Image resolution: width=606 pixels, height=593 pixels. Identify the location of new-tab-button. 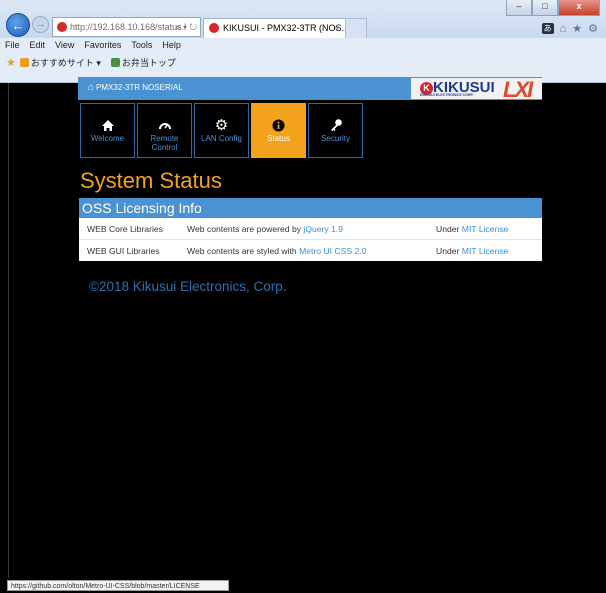
(356, 28).